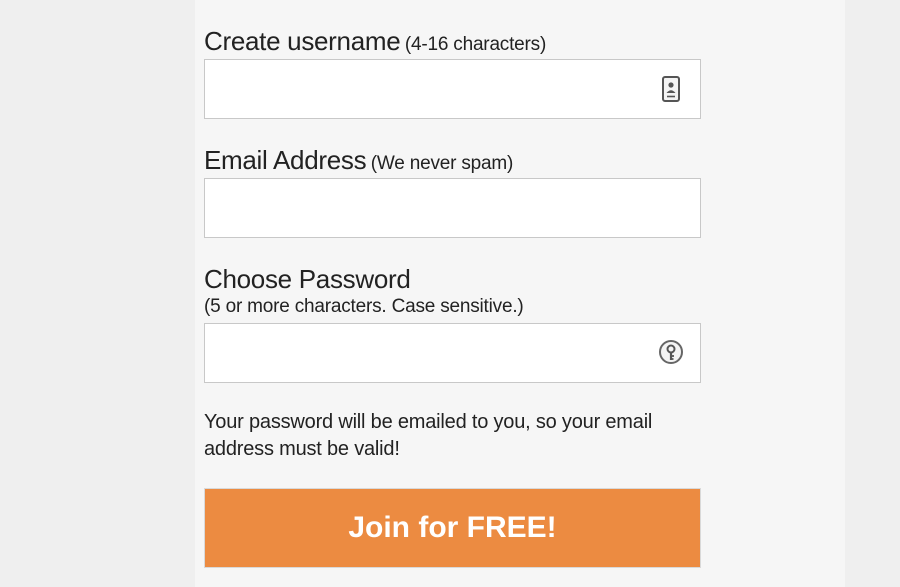  What do you see at coordinates (437, 88) in the screenshot?
I see `username-input` at bounding box center [437, 88].